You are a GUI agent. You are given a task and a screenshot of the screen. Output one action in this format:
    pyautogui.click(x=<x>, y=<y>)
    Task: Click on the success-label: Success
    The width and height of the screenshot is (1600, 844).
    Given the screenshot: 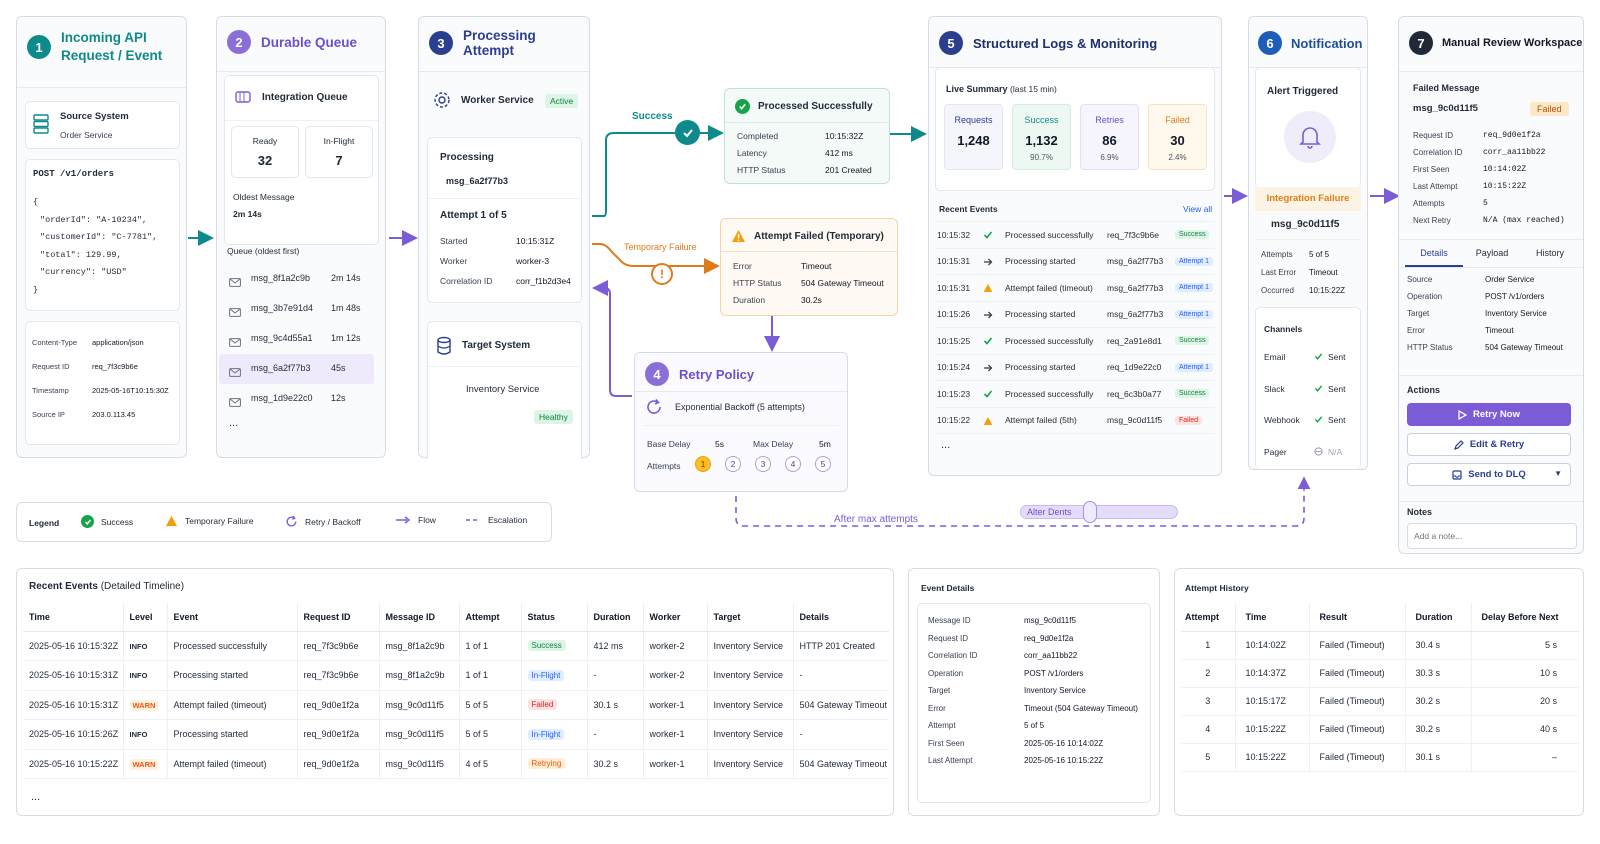 What is the action you would take?
    pyautogui.click(x=652, y=116)
    